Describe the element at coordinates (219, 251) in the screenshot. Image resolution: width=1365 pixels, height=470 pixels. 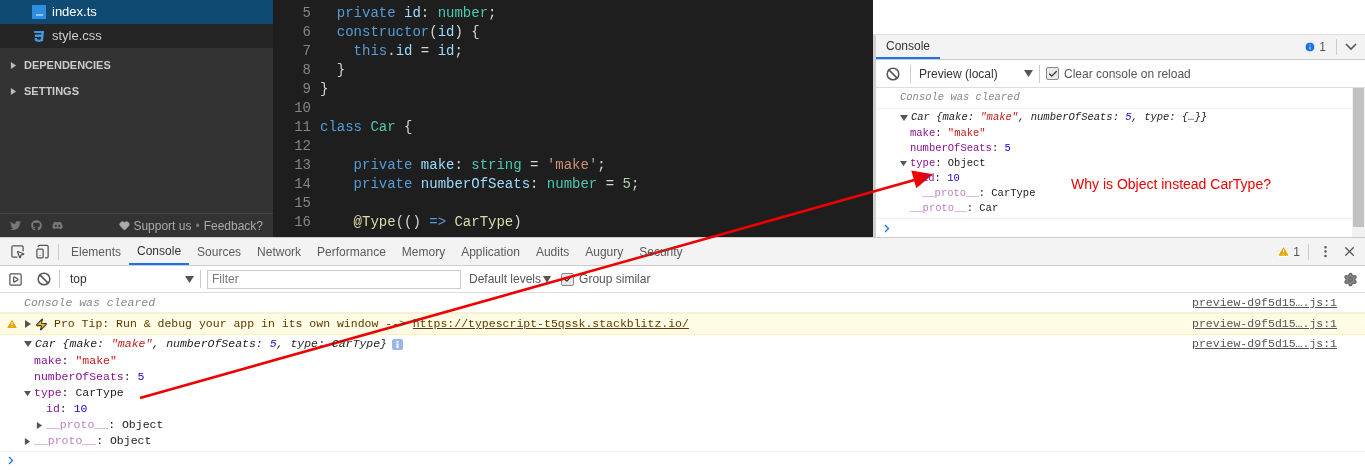
I see `devtools-tab: Sources` at that location.